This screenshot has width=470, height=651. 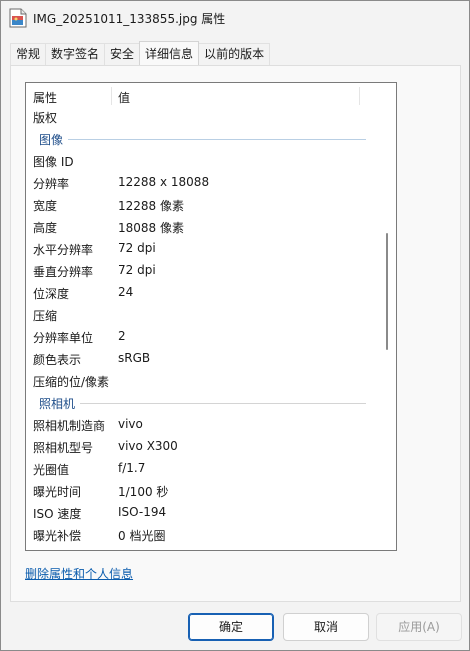 What do you see at coordinates (204, 336) in the screenshot?
I see `detail-row: 分辨率单位 2` at bounding box center [204, 336].